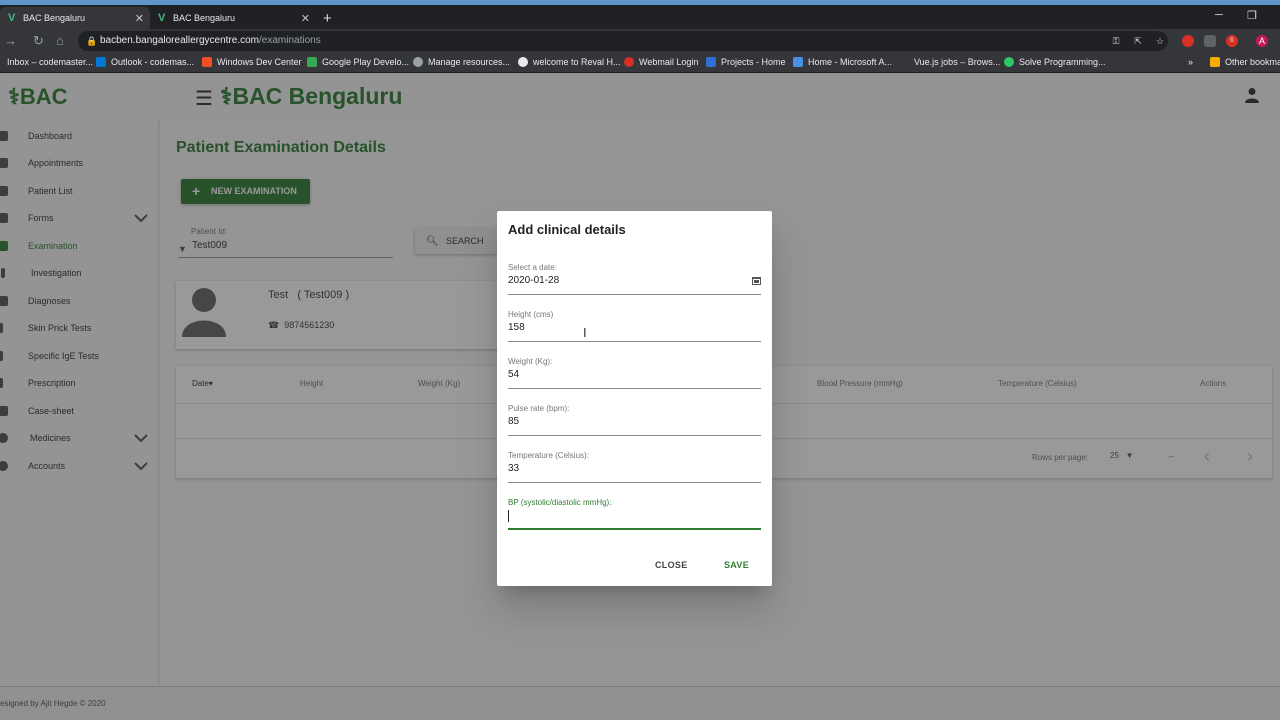 This screenshot has width=1280, height=720. What do you see at coordinates (530, 361) in the screenshot?
I see `field-label: Weight (Kg):` at bounding box center [530, 361].